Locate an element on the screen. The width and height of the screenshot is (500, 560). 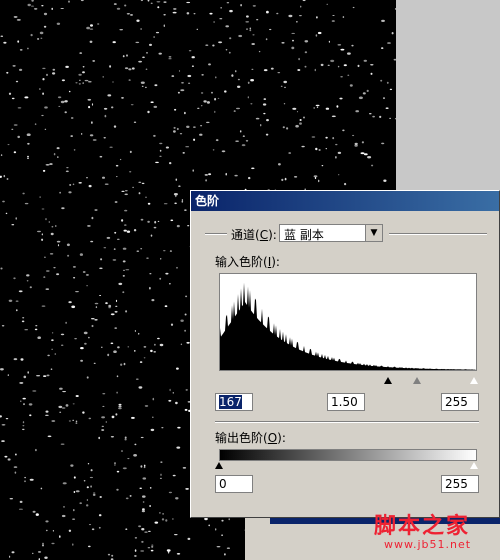
group-line-right is located at coordinates (438, 234).